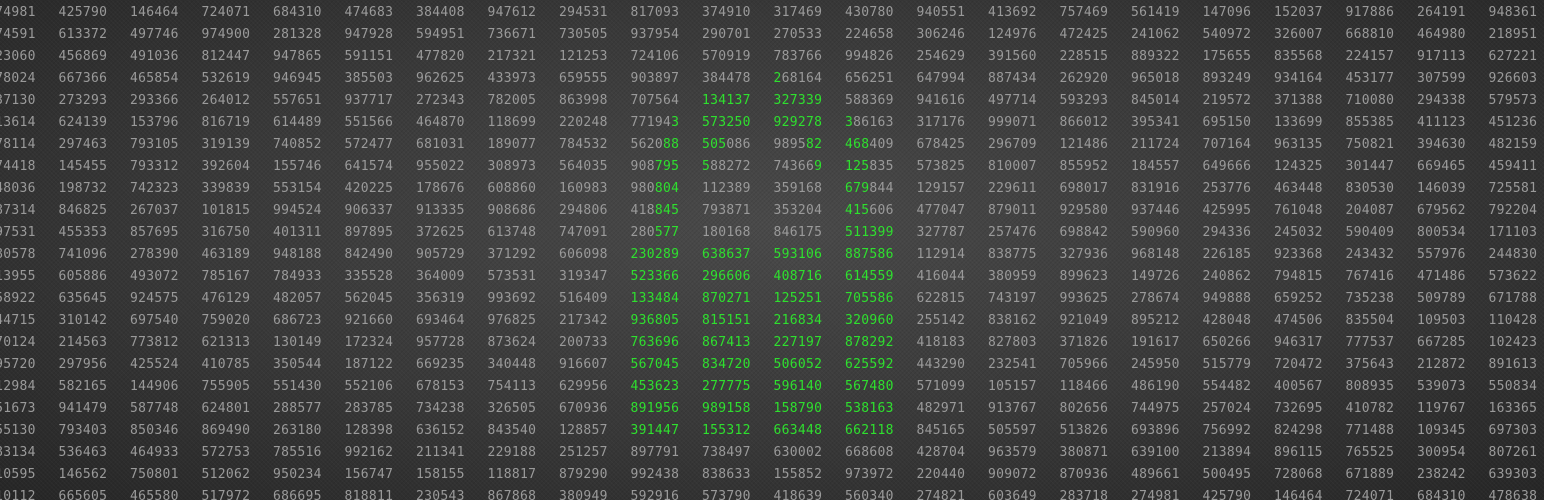 This screenshot has width=1544, height=500. What do you see at coordinates (226, 254) in the screenshot?
I see `grid-cell: 463189` at bounding box center [226, 254].